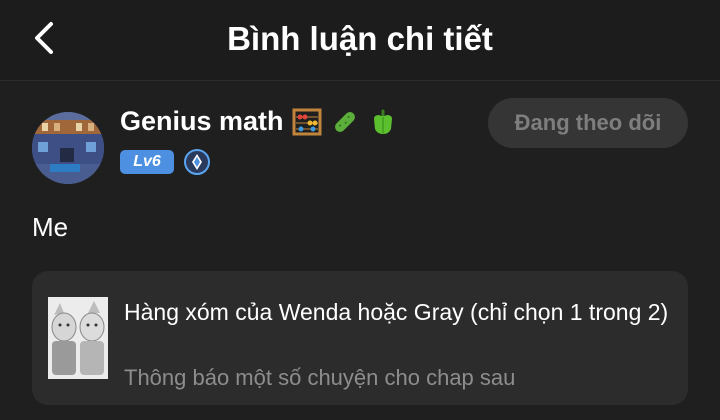  What do you see at coordinates (307, 121) in the screenshot?
I see `abacus-emoji` at bounding box center [307, 121].